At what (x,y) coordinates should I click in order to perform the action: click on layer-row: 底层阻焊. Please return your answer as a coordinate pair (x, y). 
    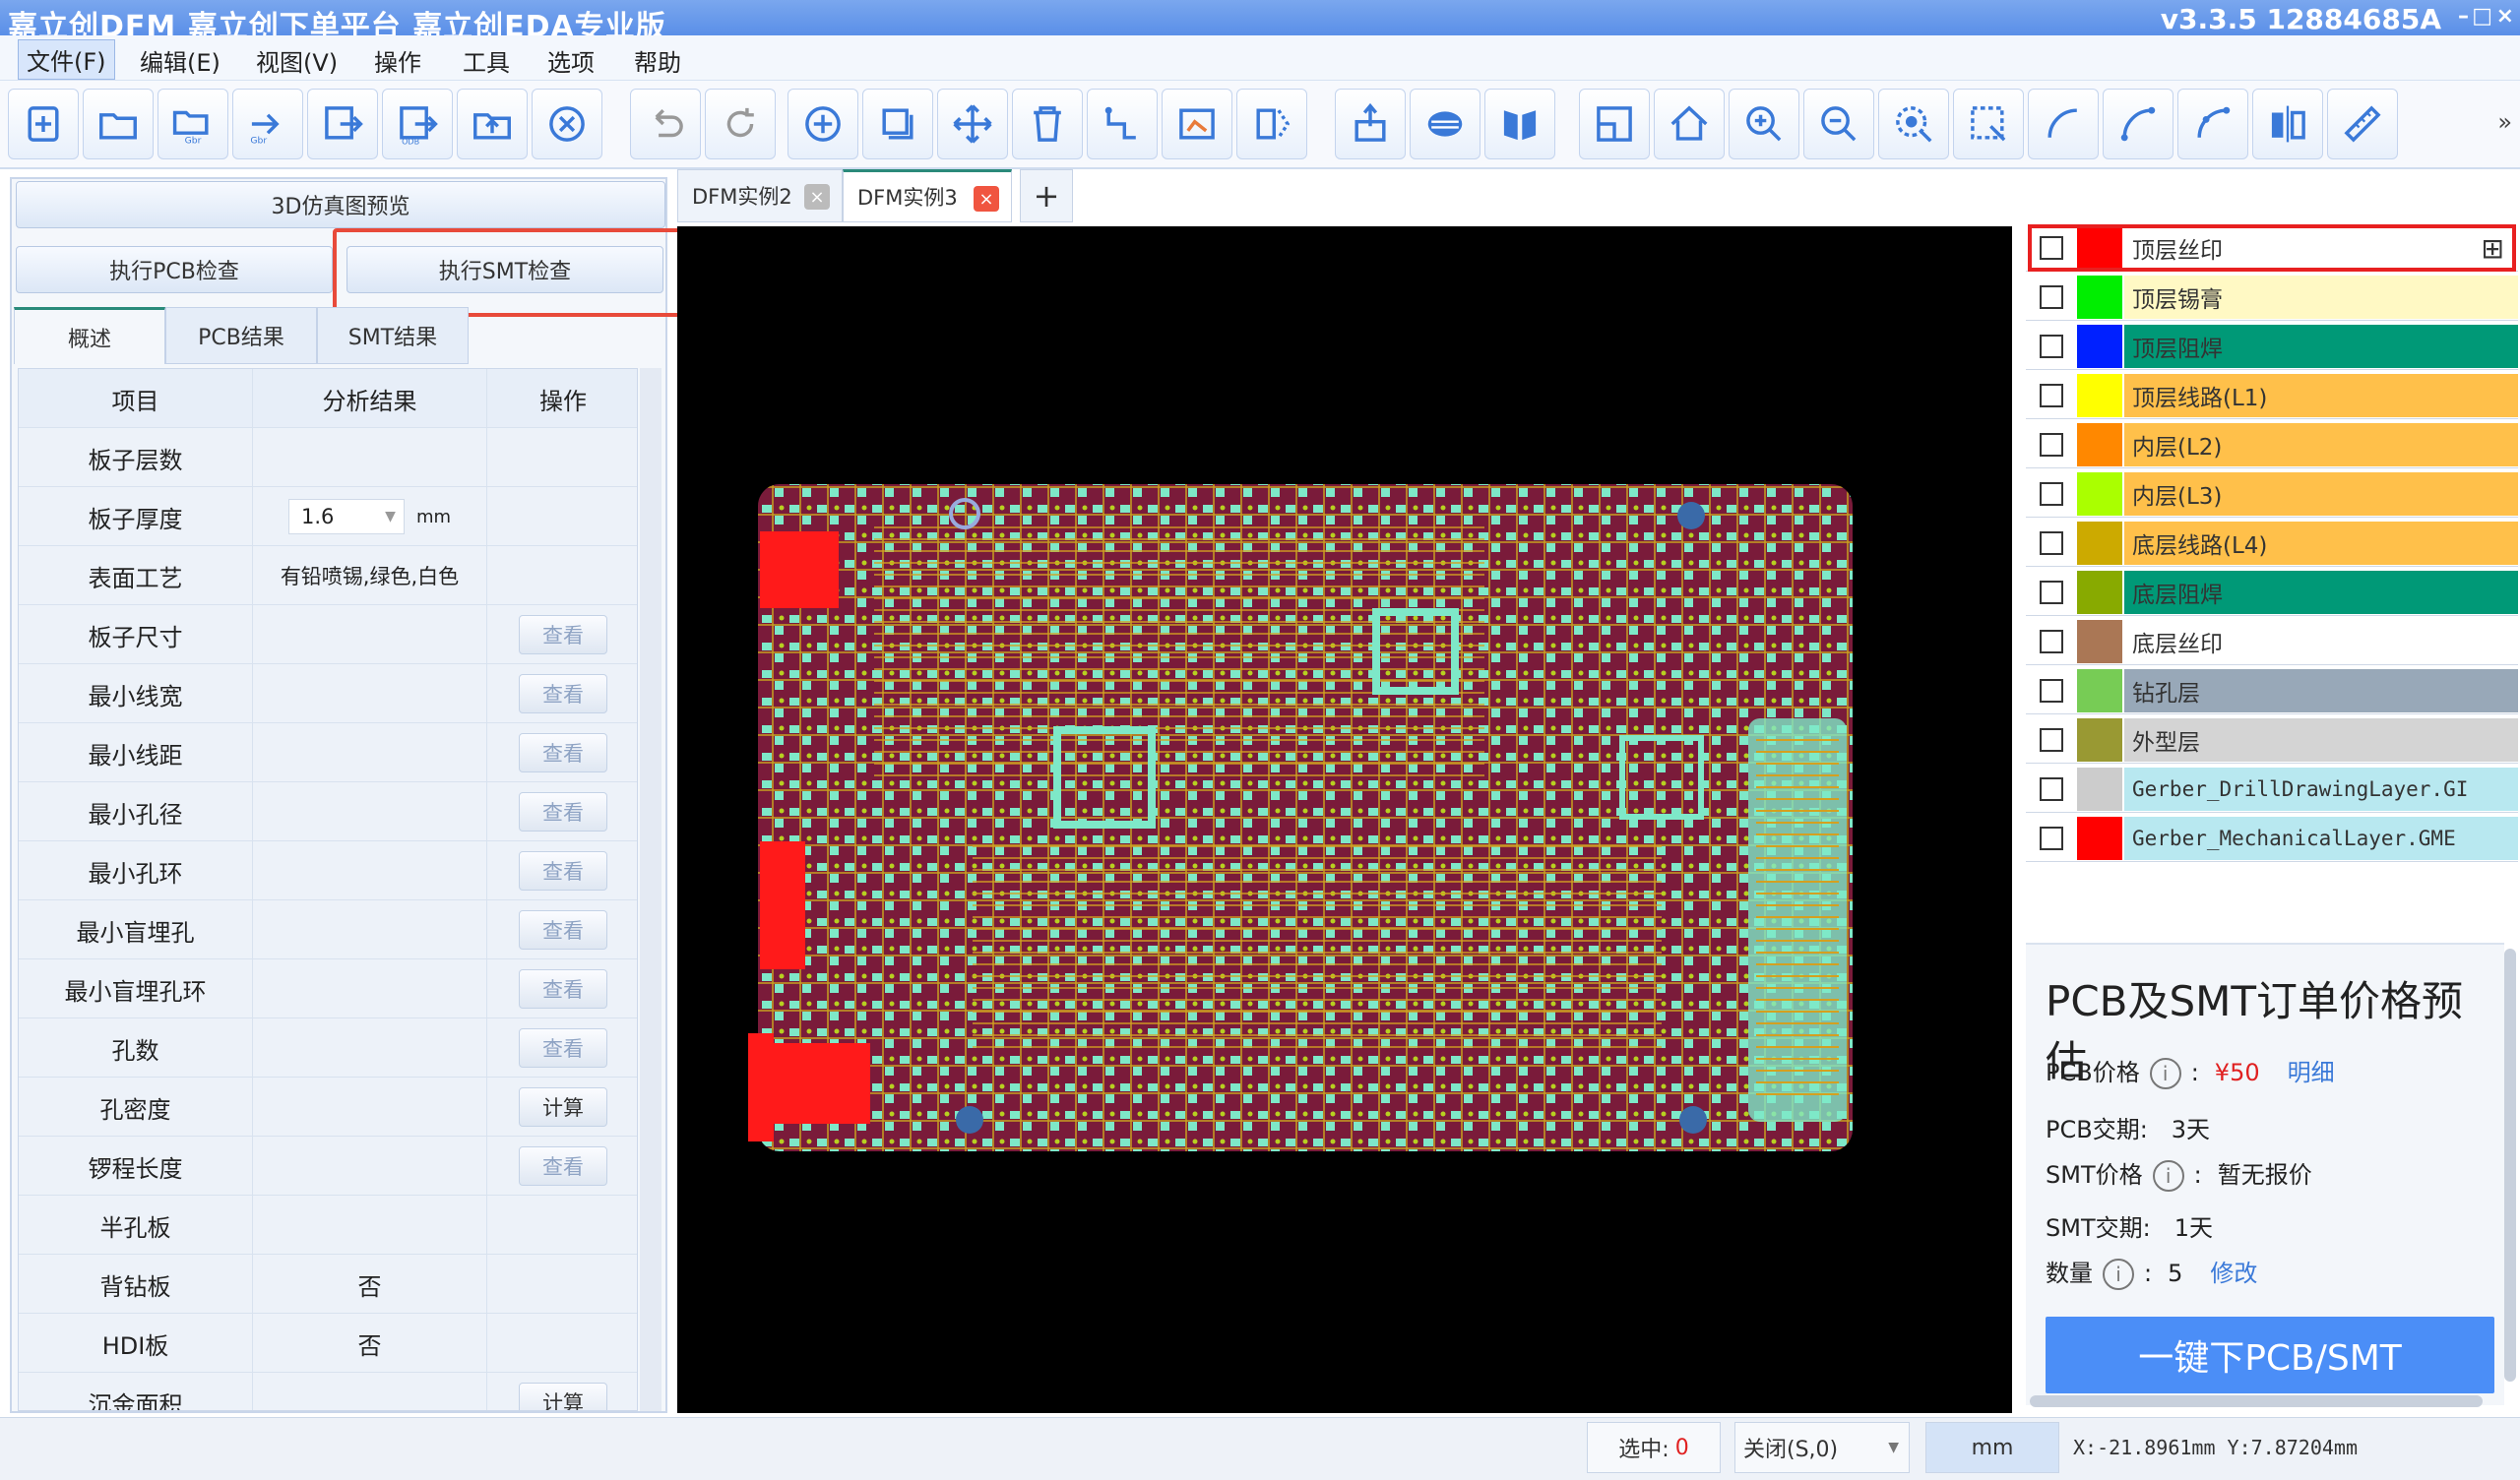
    Looking at the image, I should click on (2272, 592).